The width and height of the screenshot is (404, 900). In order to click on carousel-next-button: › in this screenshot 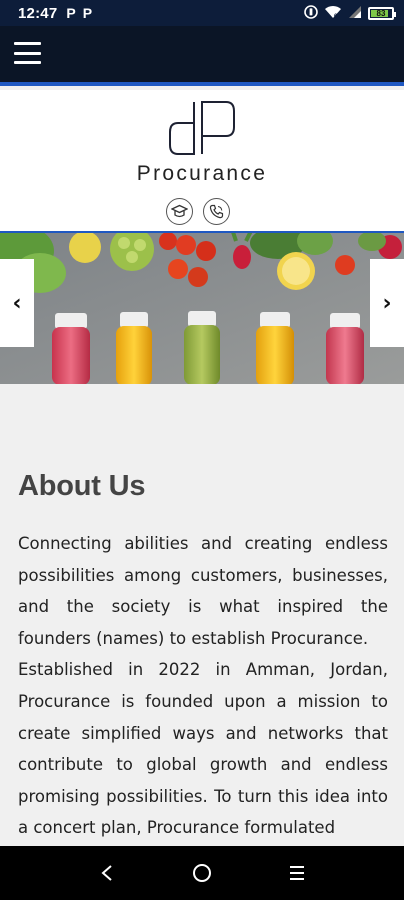, I will do `click(387, 303)`.